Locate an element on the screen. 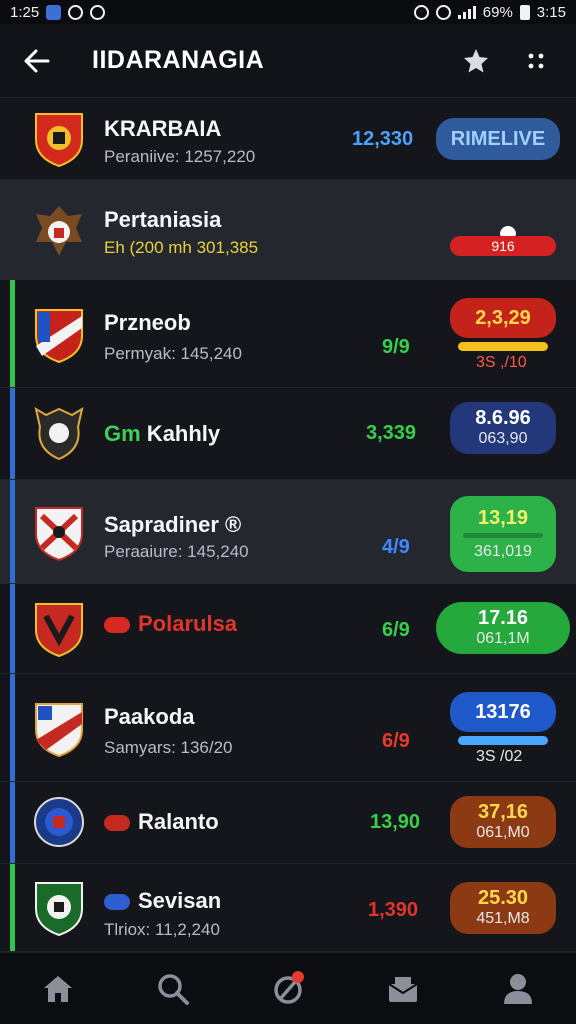 Image resolution: width=576 pixels, height=1024 pixels. battery-percent: 69% is located at coordinates (497, 12).